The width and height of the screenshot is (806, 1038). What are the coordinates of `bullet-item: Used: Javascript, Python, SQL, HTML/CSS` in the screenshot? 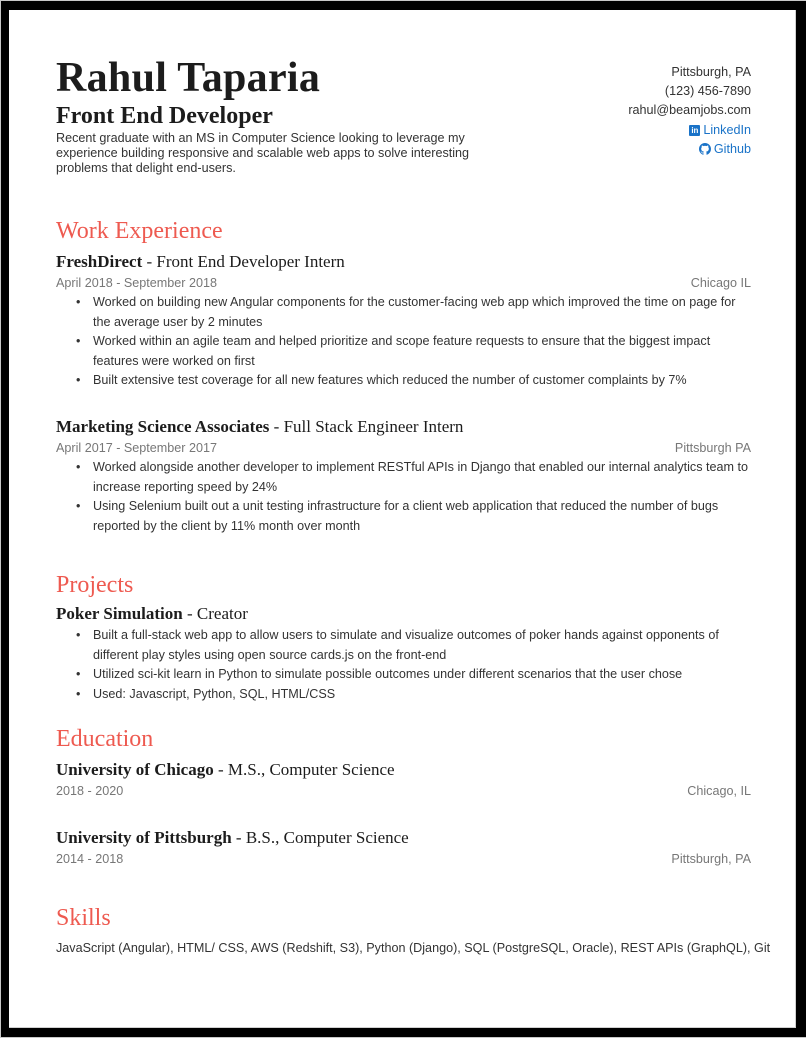 It's located at (413, 695).